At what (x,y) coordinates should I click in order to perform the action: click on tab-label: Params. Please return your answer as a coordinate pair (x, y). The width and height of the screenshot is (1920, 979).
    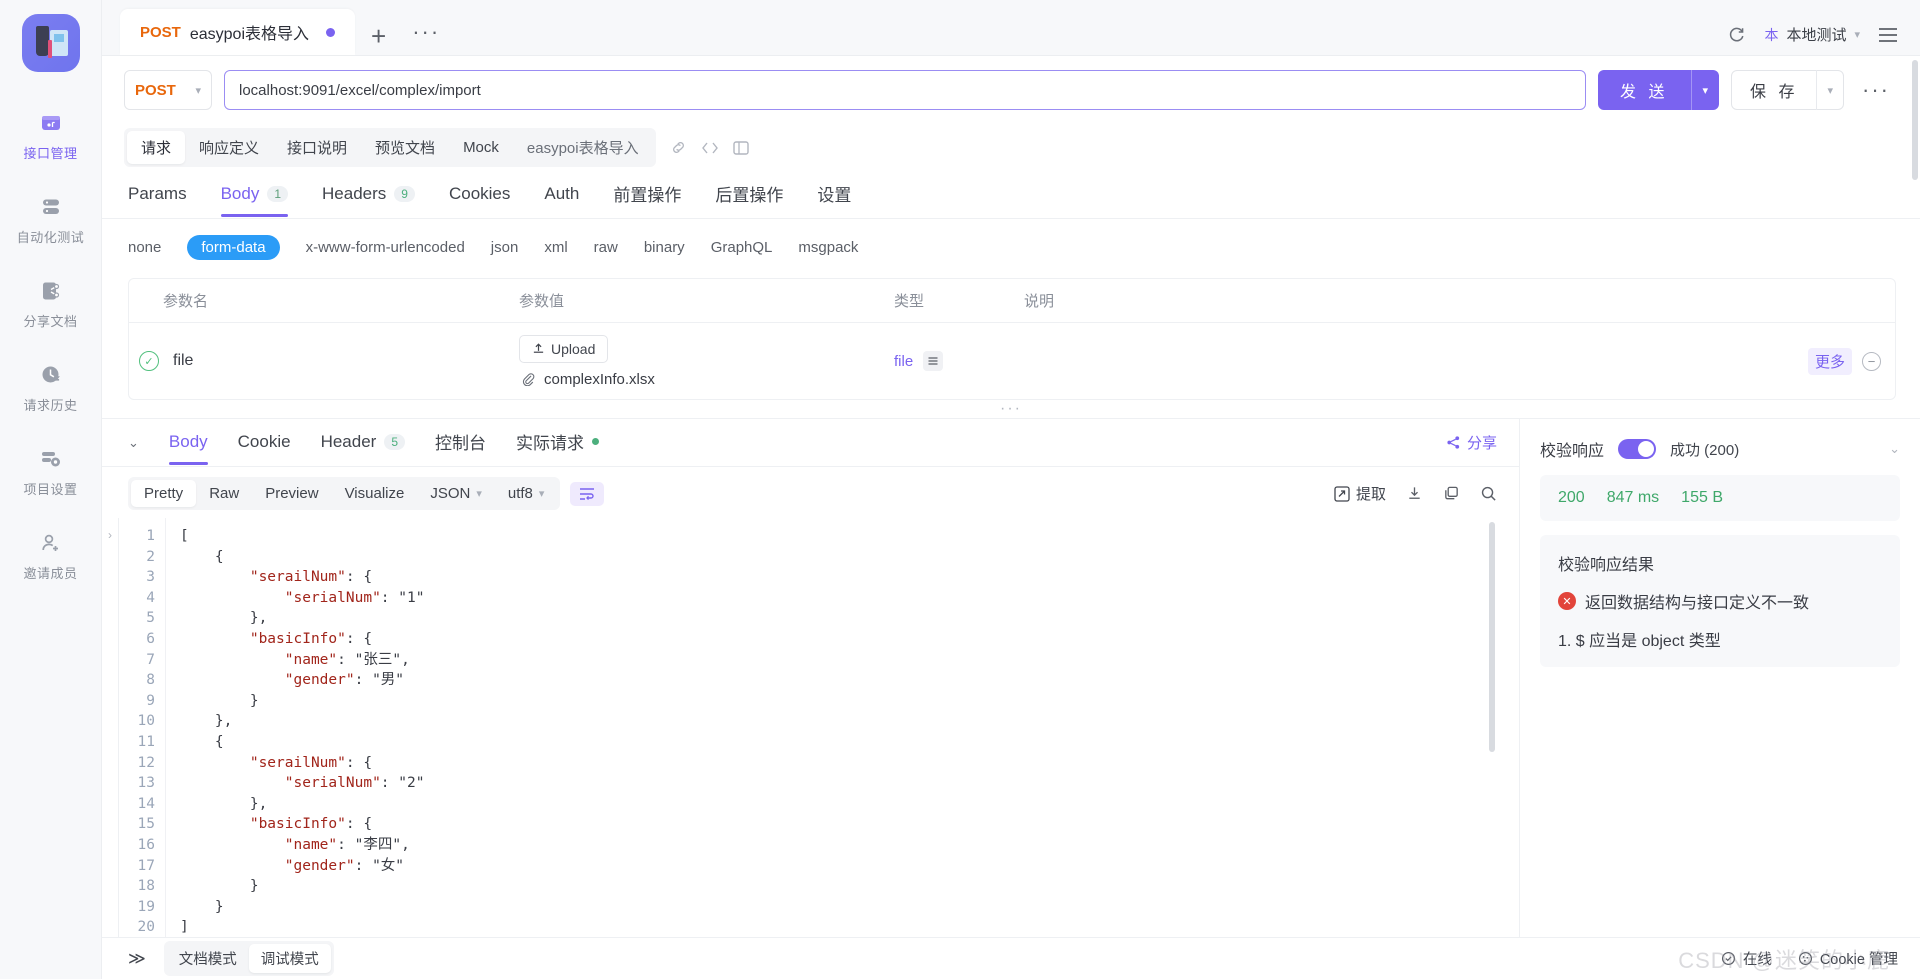
    Looking at the image, I should click on (157, 193).